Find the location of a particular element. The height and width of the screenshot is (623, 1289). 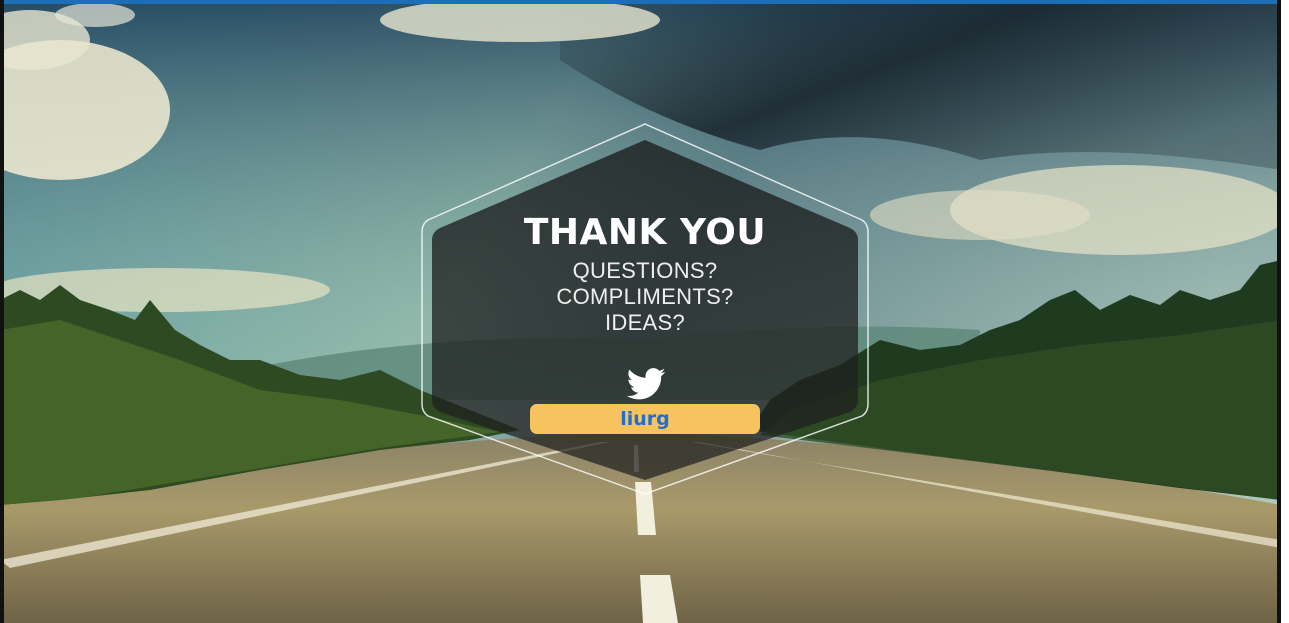

message-block: THANK YOU QUESTIONS? COMPLIMENTS? IDEAS? is located at coordinates (645, 272).